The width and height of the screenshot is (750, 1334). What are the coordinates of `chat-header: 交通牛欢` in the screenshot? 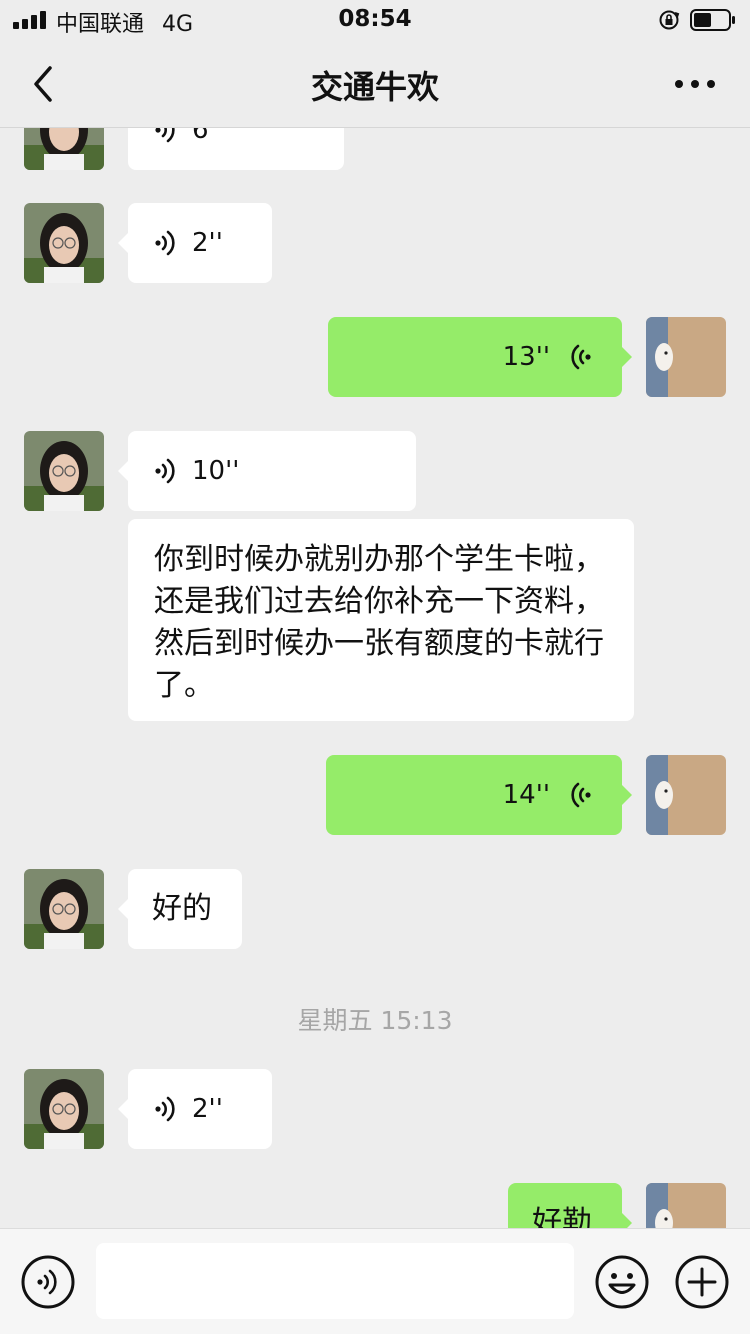 It's located at (375, 84).